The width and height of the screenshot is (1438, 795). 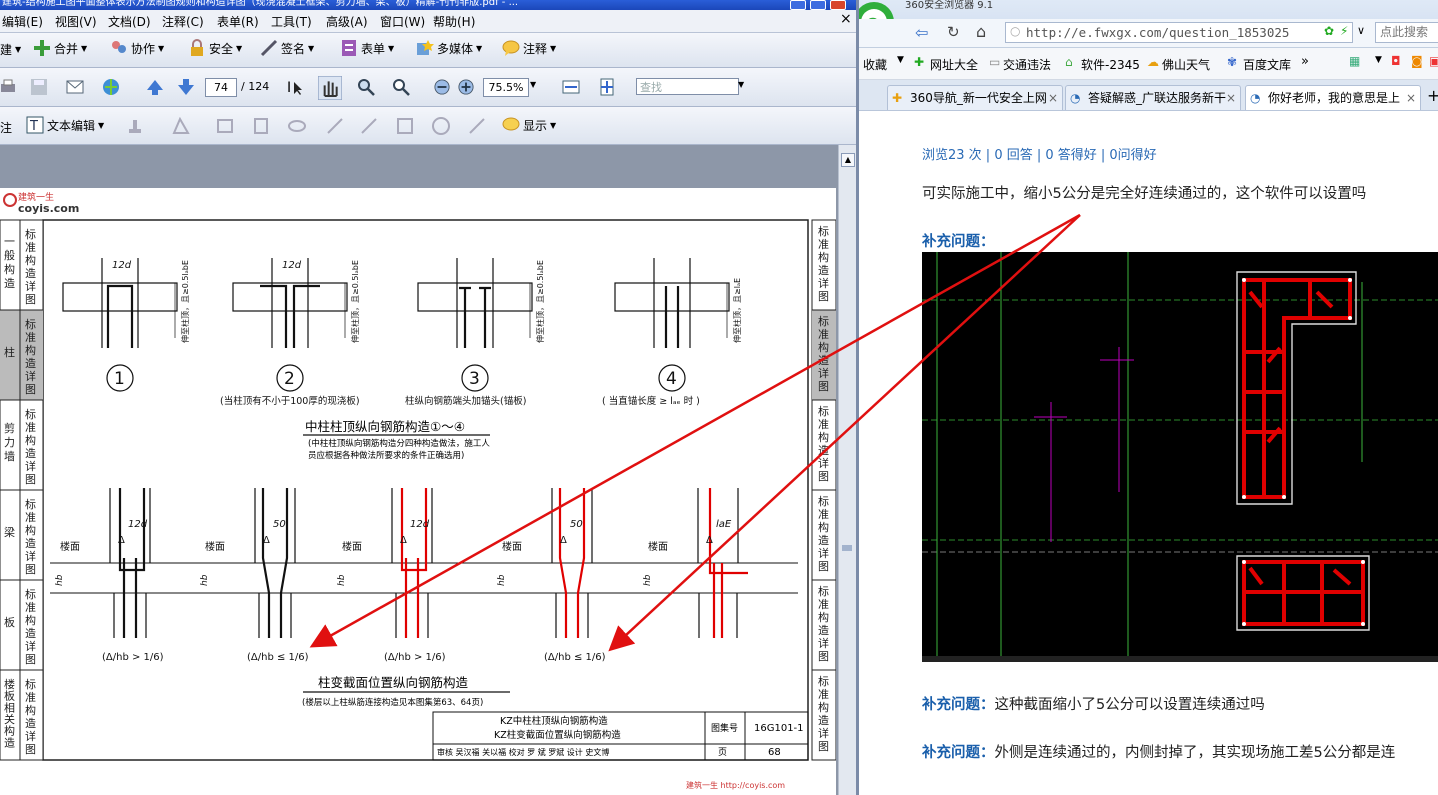 I want to click on left-tab-short-4: 板, so click(x=9, y=622).